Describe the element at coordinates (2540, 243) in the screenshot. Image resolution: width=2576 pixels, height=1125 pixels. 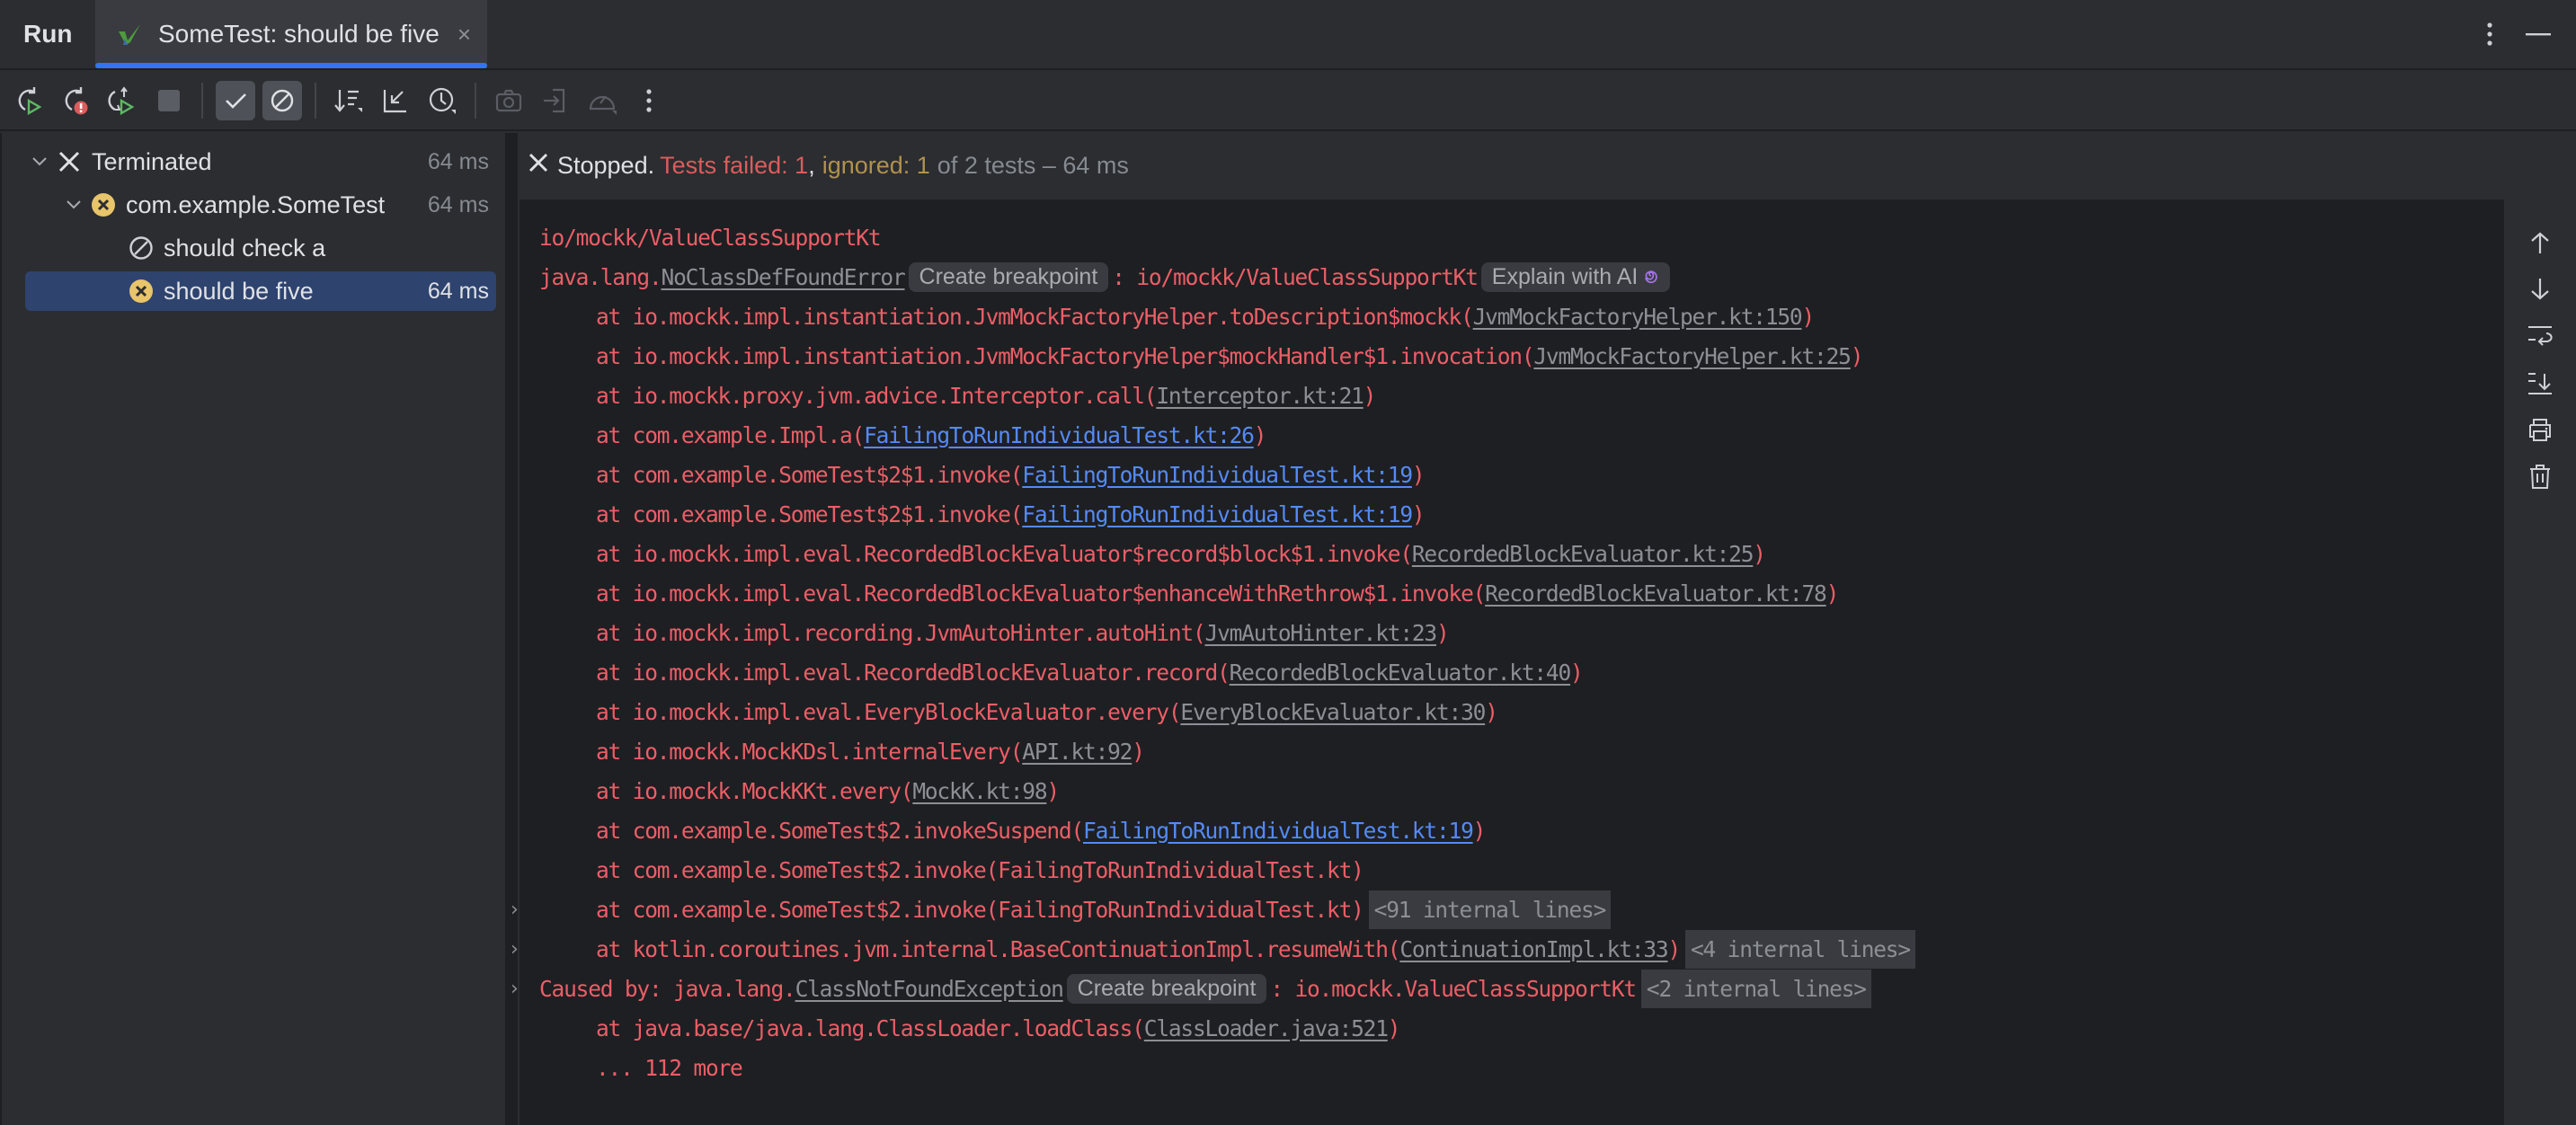
I see `up-arrow-icon` at that location.